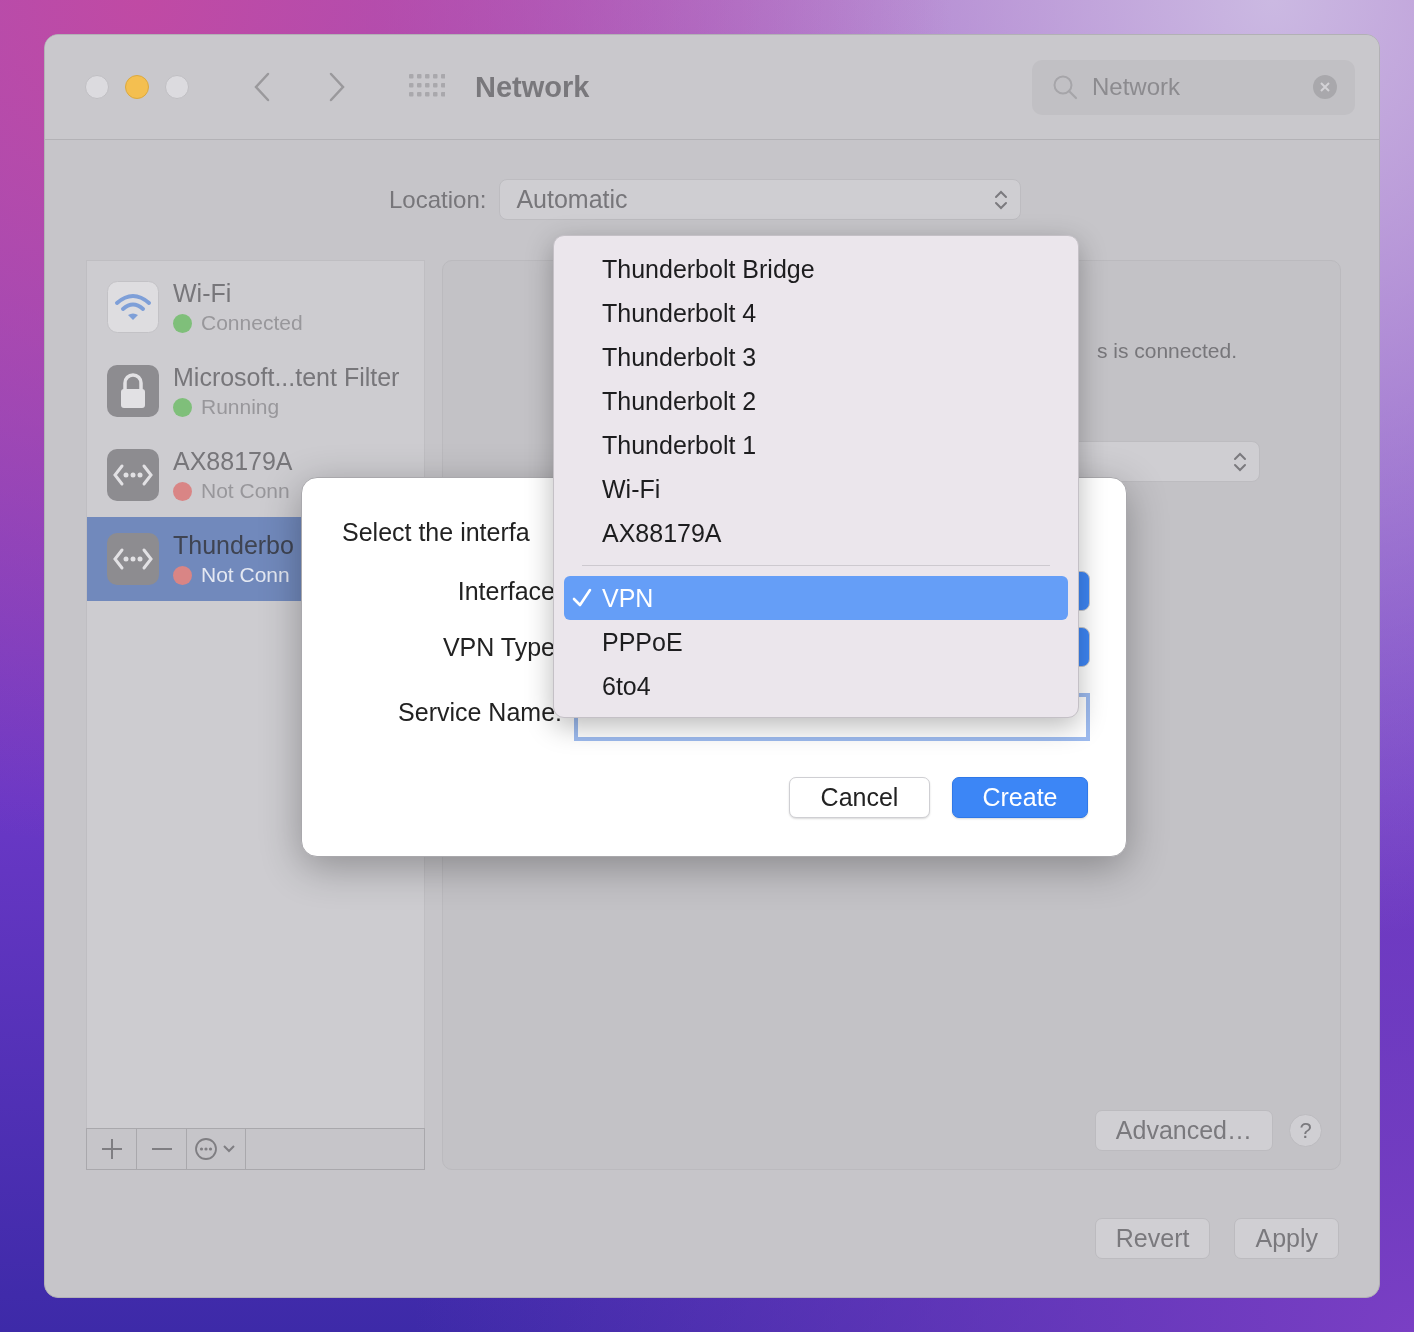  What do you see at coordinates (816, 598) in the screenshot?
I see `menu-item: VPN` at bounding box center [816, 598].